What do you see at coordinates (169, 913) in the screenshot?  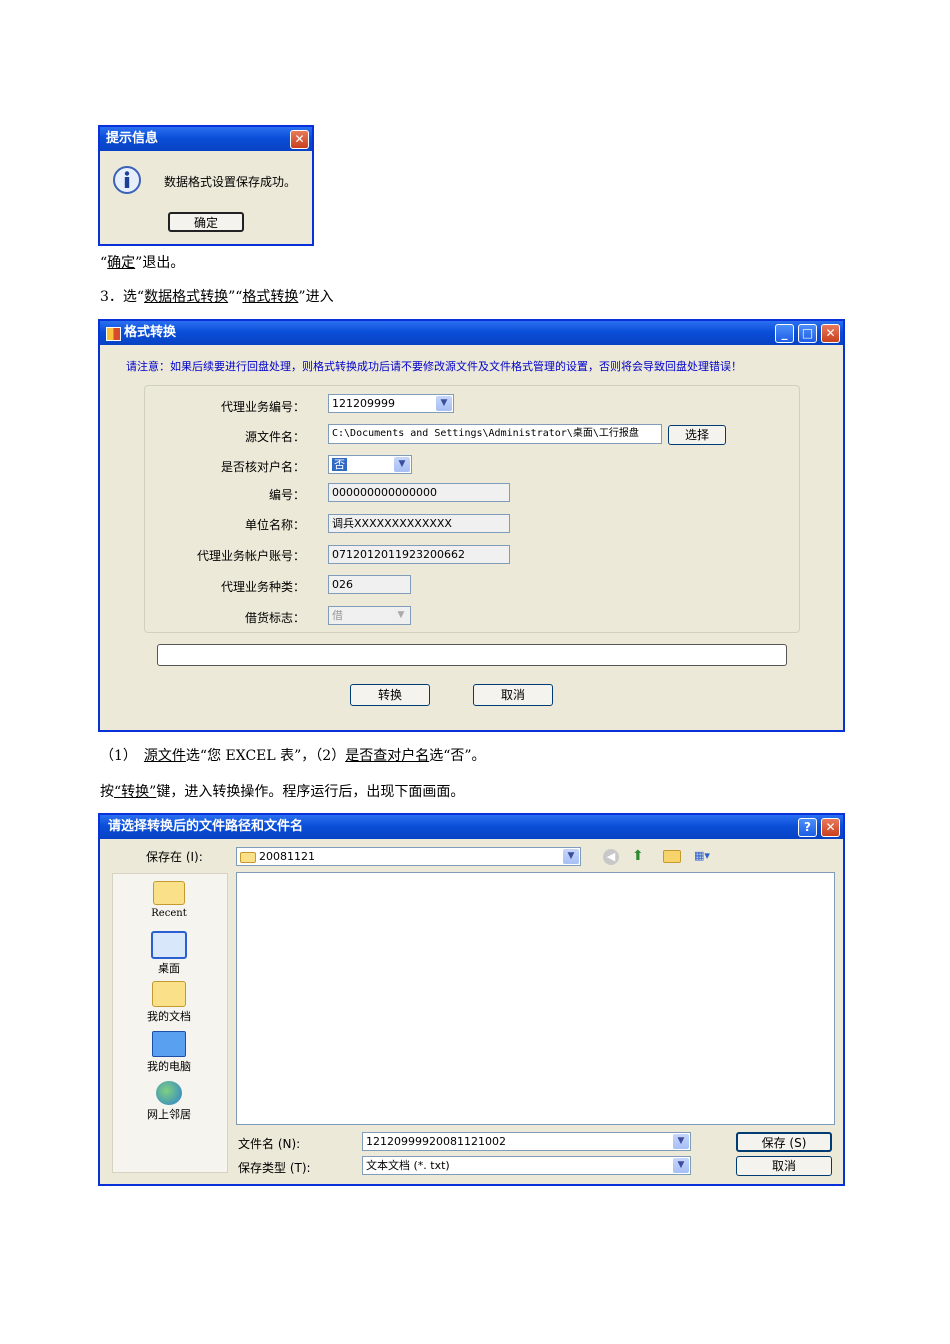 I see `places-recent-label: Recent` at bounding box center [169, 913].